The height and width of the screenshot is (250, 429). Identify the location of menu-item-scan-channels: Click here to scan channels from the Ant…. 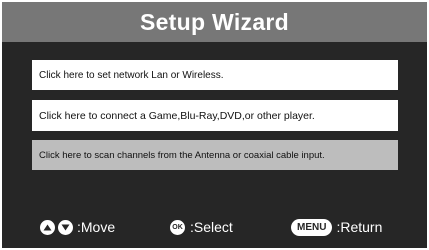
(215, 155).